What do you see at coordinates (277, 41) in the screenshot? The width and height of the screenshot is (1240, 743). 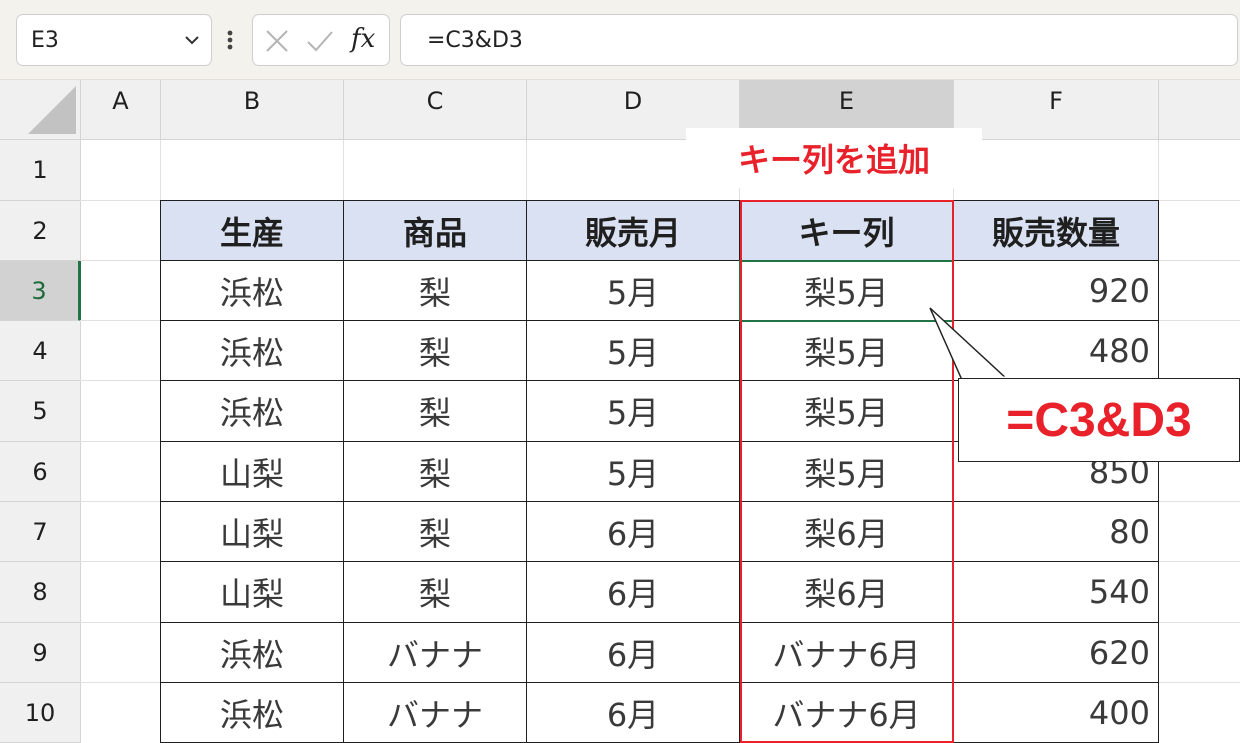 I see `cancel-icon` at bounding box center [277, 41].